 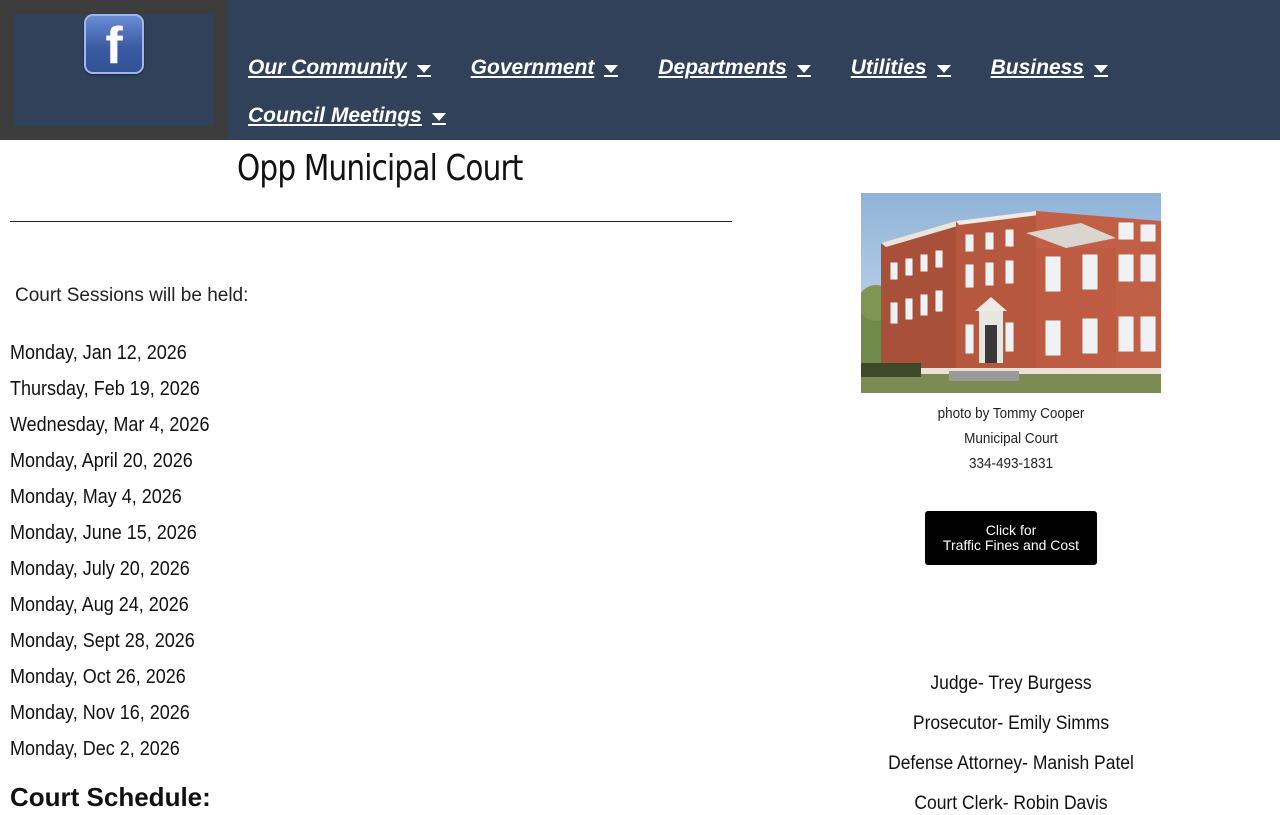 What do you see at coordinates (1011, 293) in the screenshot?
I see `courthouse-photo` at bounding box center [1011, 293].